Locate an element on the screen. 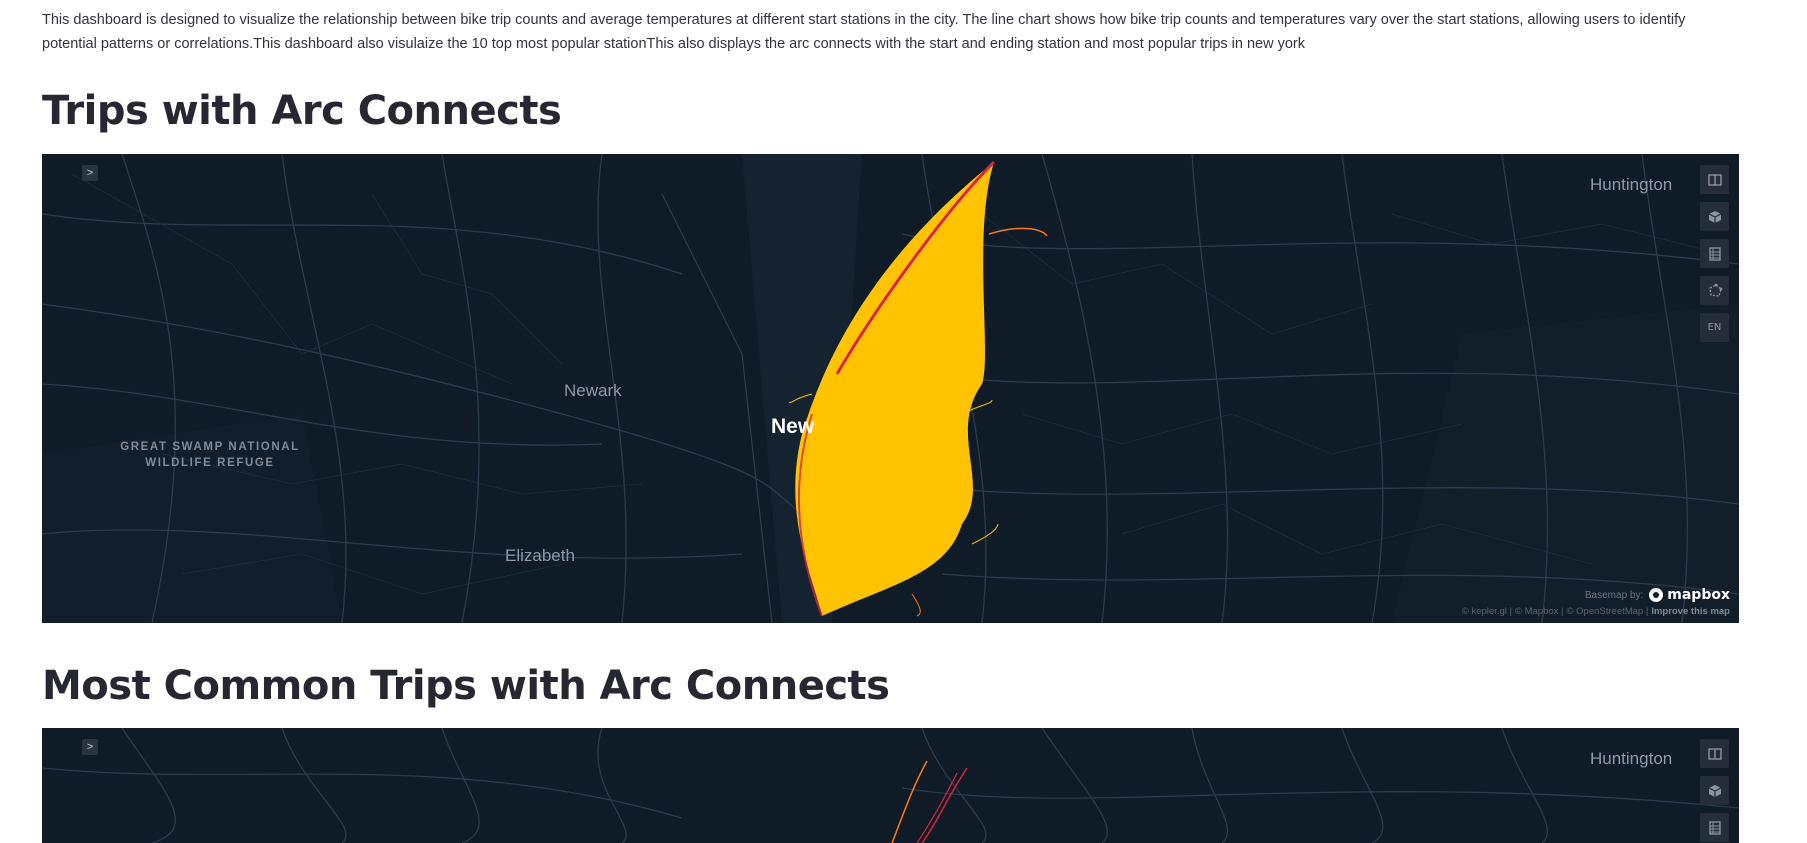 The width and height of the screenshot is (1807, 843). mapbox-logo-text: mapbox is located at coordinates (1698, 595).